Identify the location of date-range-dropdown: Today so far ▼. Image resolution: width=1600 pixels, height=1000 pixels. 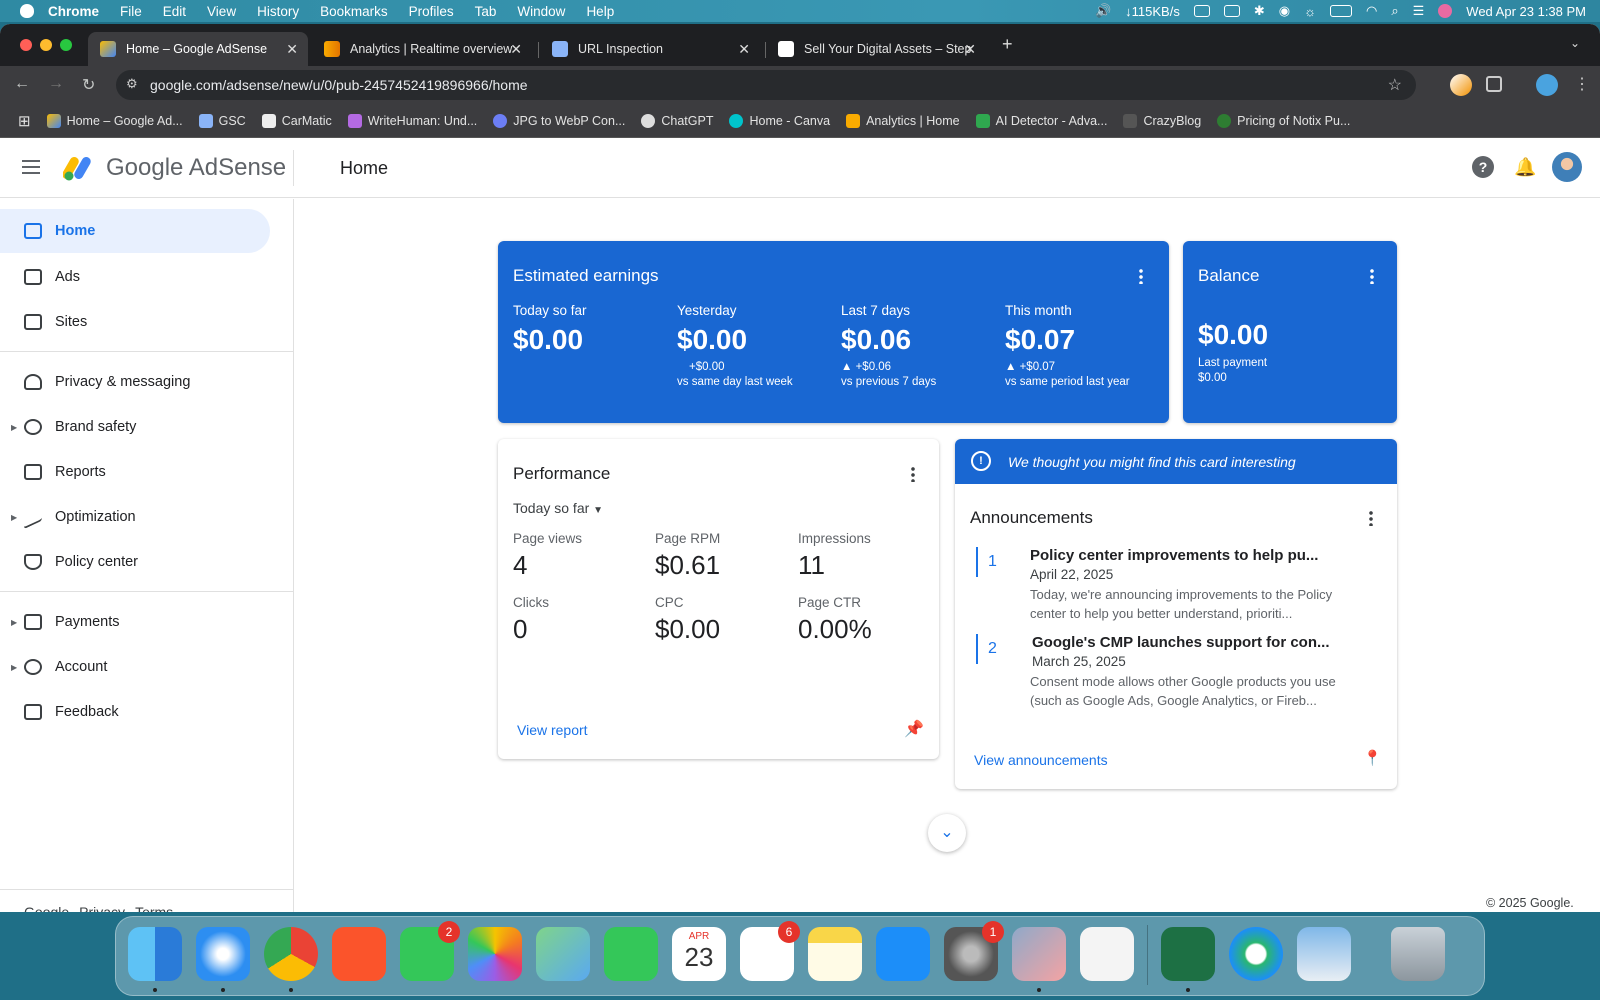
(558, 508).